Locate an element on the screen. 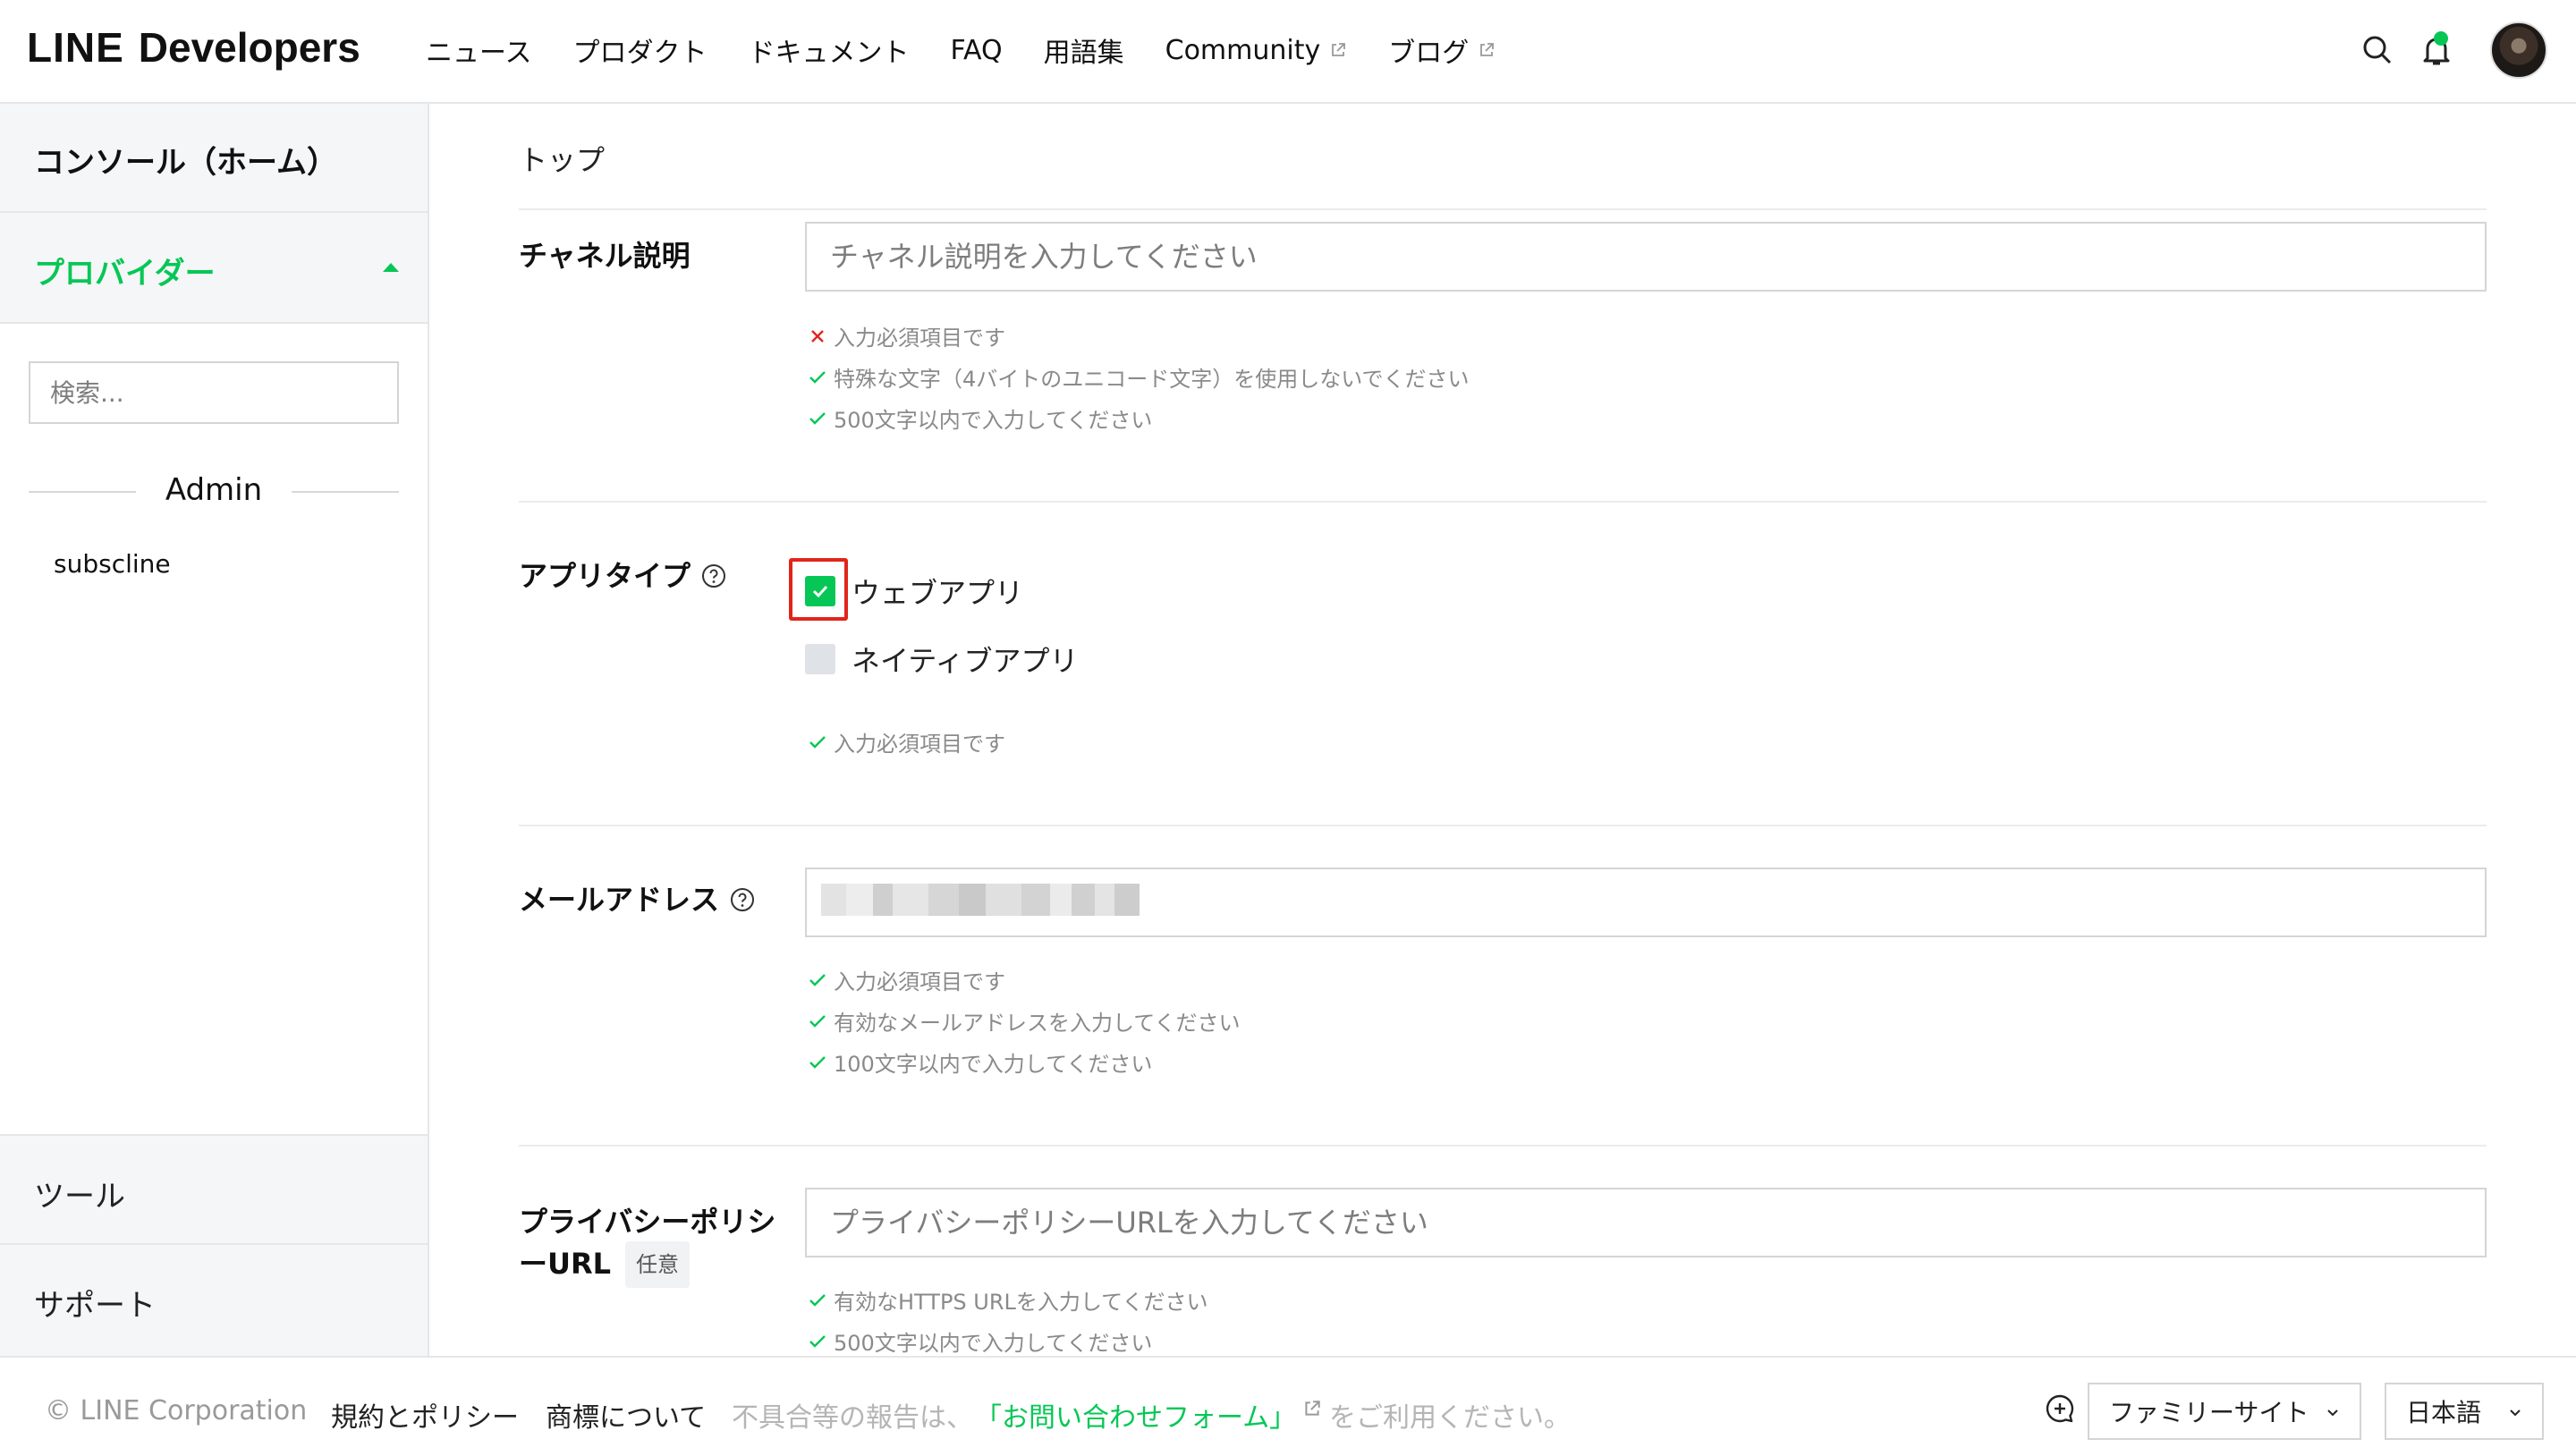 The width and height of the screenshot is (2576, 1456). hint-text: 有効なメールアドレスを入力してください is located at coordinates (1037, 1023).